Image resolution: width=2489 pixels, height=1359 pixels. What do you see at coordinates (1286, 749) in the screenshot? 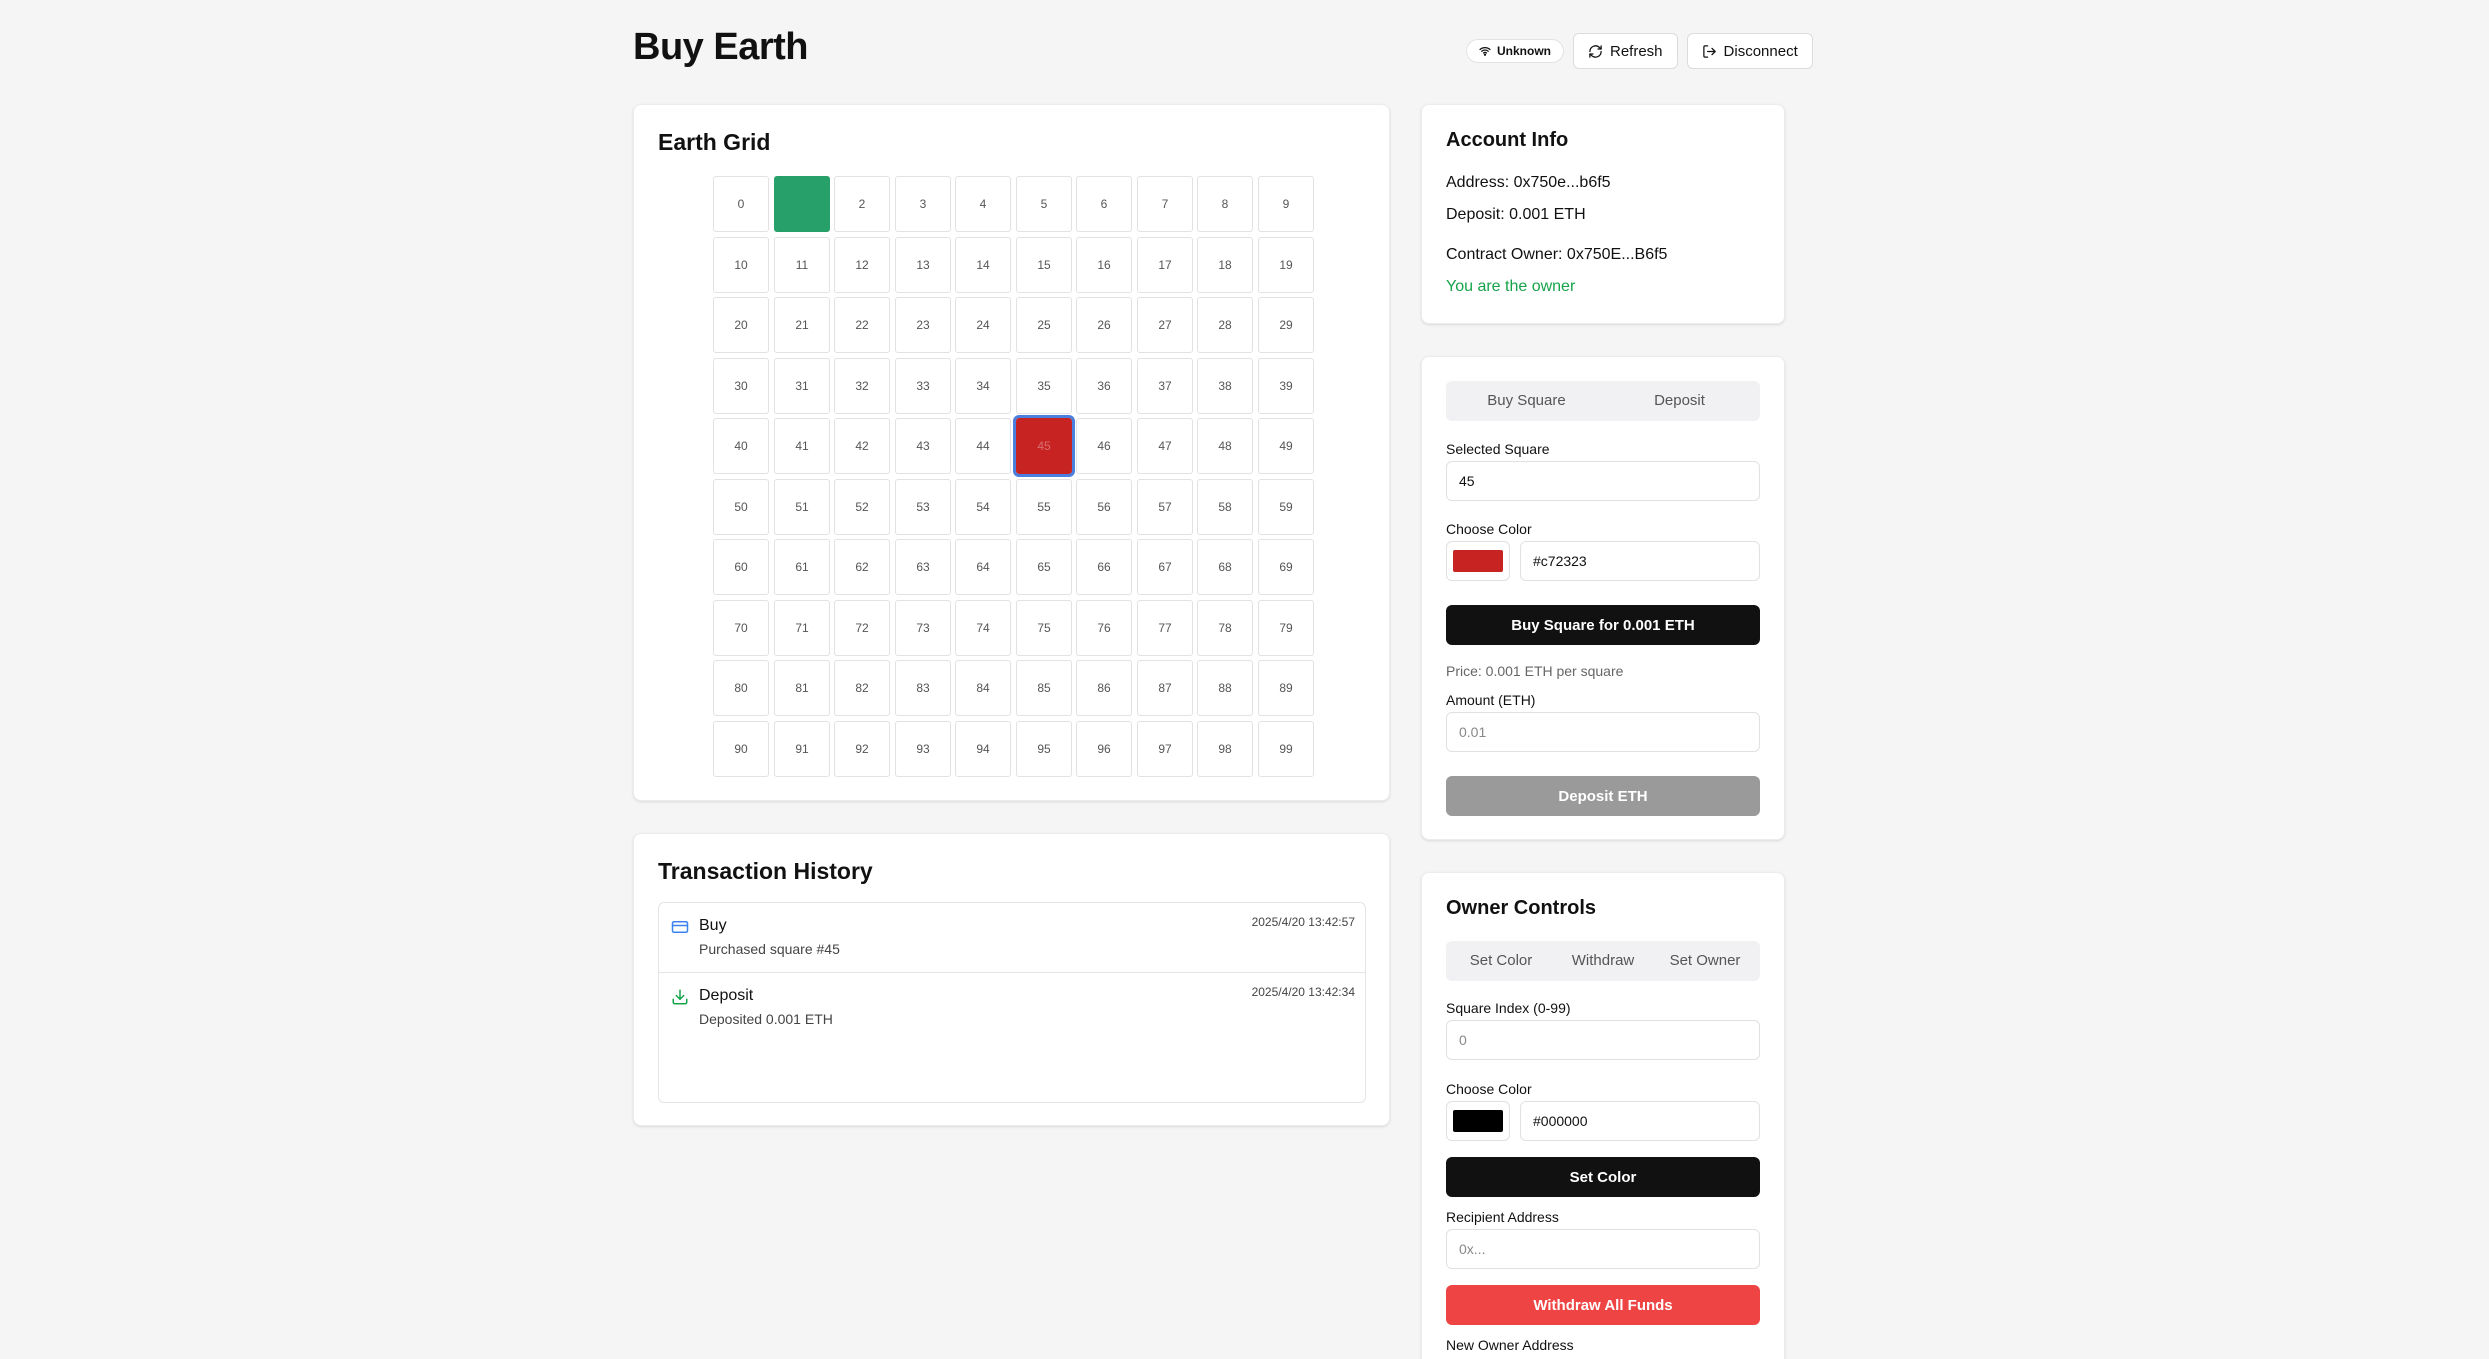
I see `grid-square: 99` at bounding box center [1286, 749].